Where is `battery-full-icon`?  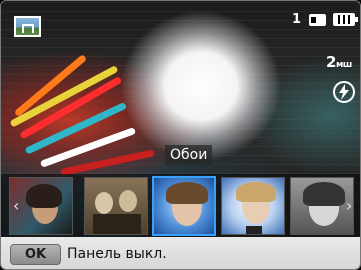
battery-full-icon is located at coordinates (345, 19).